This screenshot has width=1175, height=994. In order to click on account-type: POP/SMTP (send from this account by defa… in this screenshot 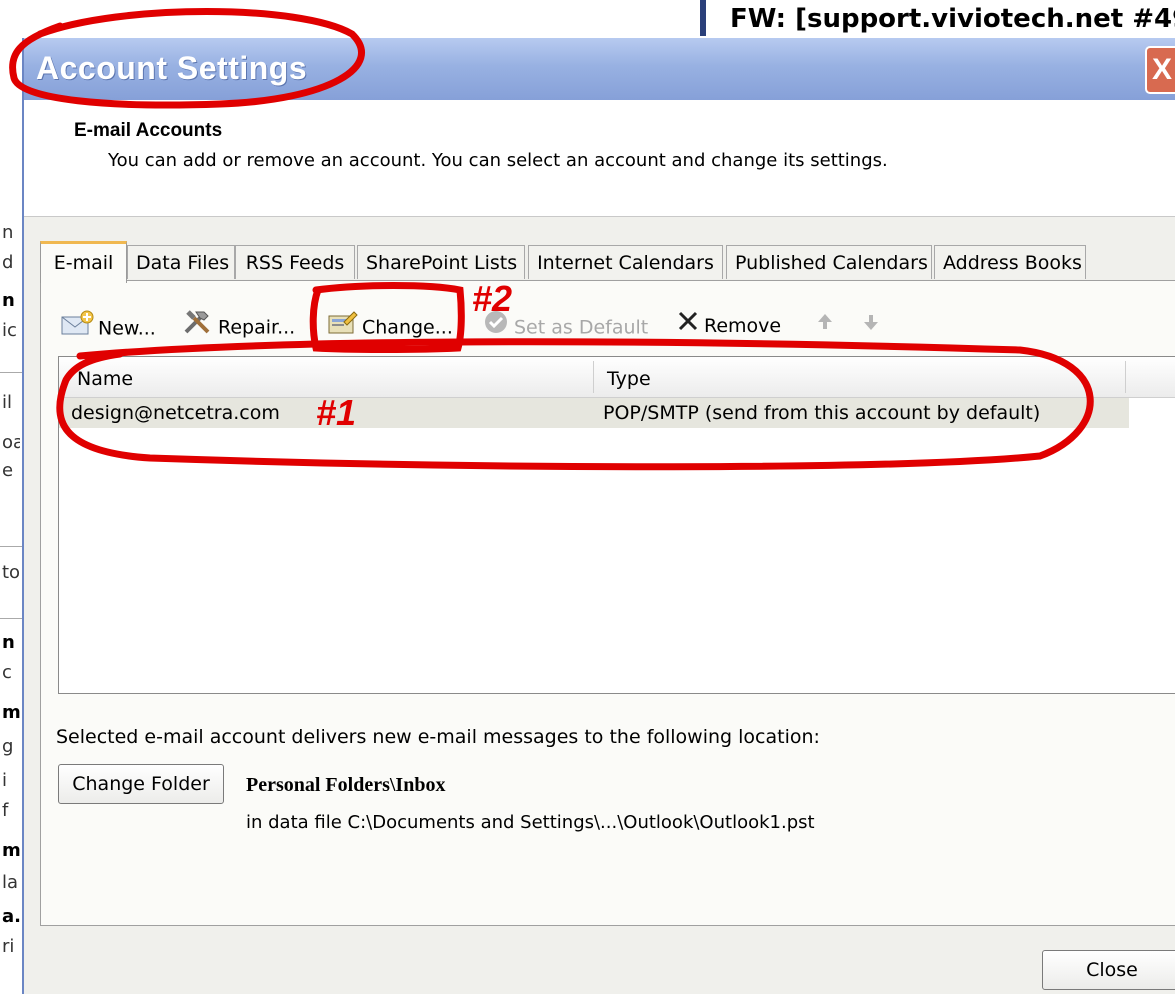, I will do `click(822, 413)`.